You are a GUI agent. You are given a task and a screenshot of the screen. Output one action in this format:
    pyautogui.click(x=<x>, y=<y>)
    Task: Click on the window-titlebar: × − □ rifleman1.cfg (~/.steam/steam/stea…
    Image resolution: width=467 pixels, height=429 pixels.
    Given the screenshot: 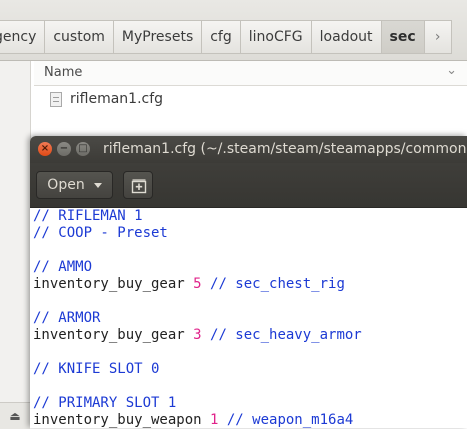 What is the action you would take?
    pyautogui.click(x=248, y=149)
    